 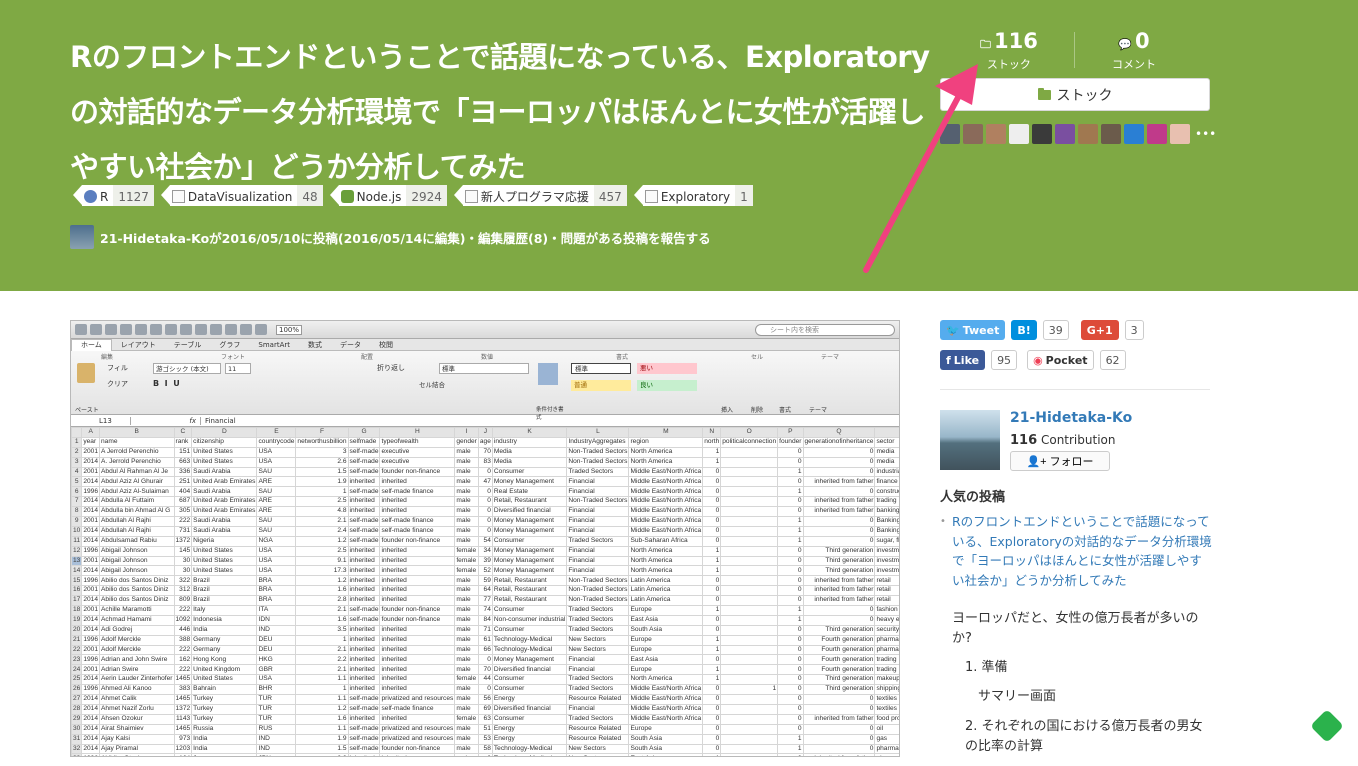 What do you see at coordinates (322, 472) in the screenshot?
I see `table-cell: 1.5` at bounding box center [322, 472].